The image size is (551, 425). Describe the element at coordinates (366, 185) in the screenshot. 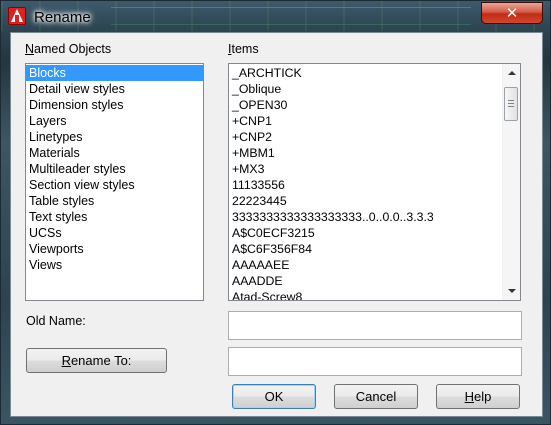

I see `item-entry: 11133556` at that location.